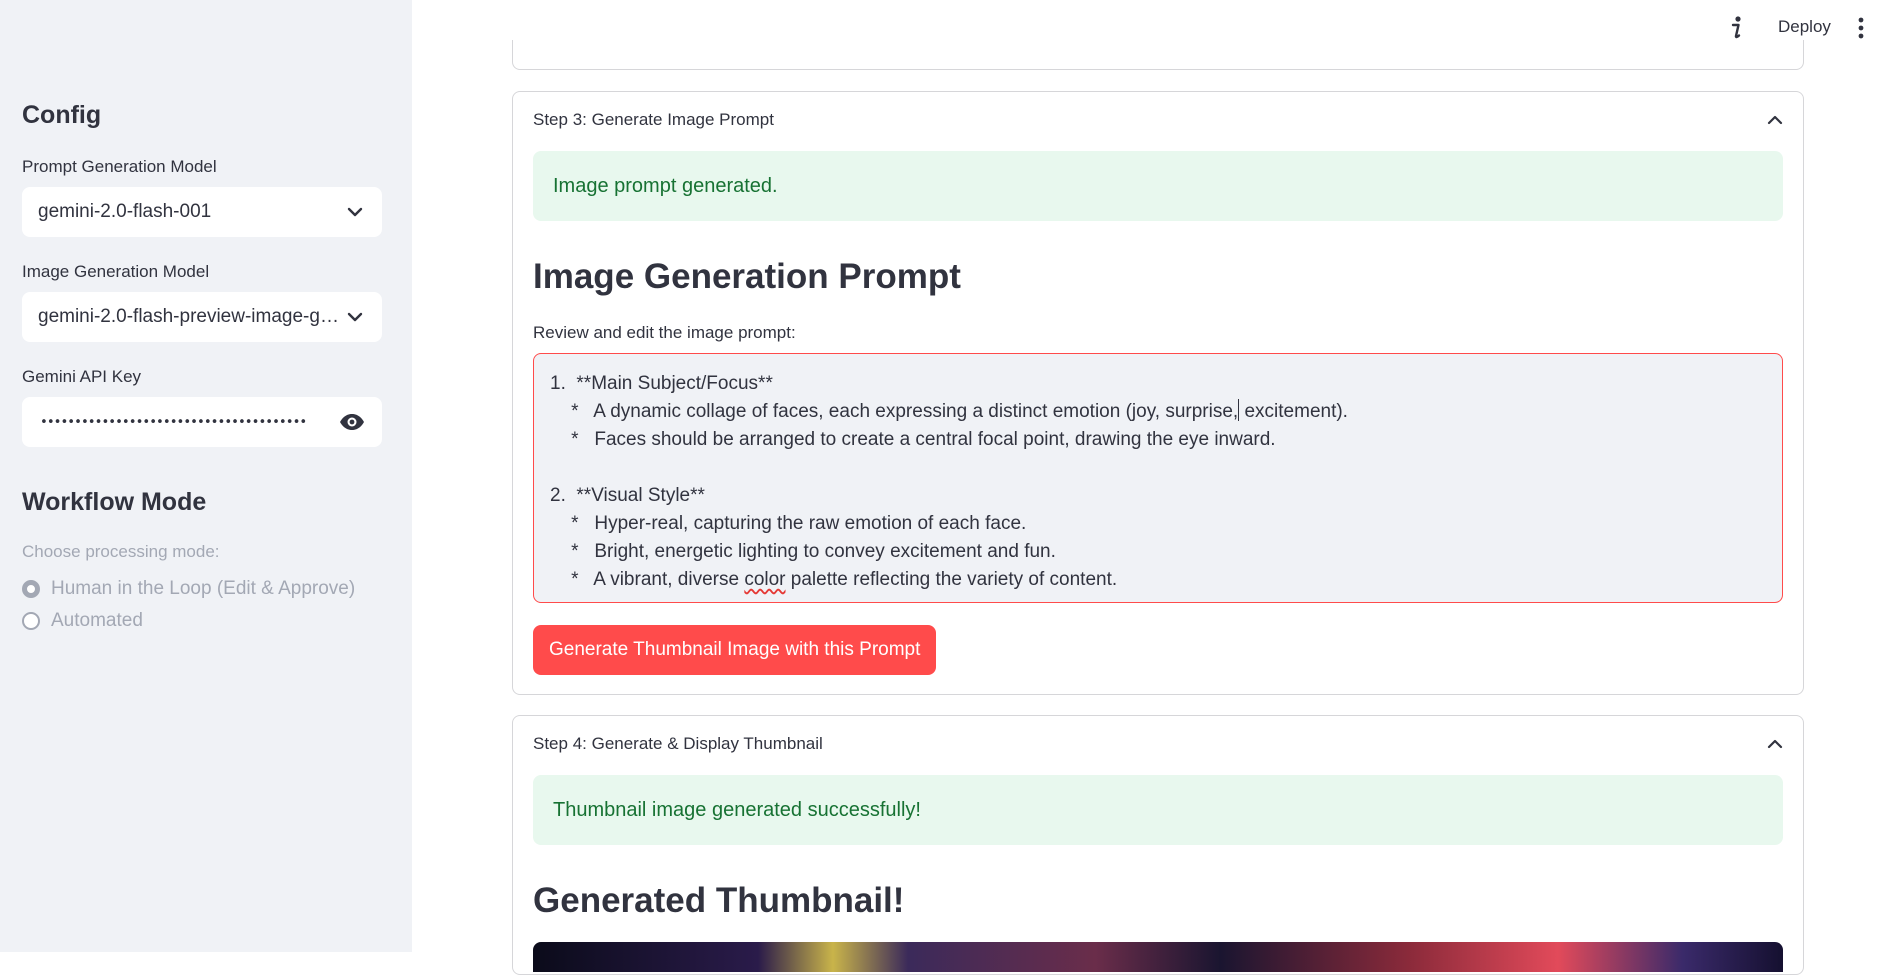  Describe the element at coordinates (352, 422) in the screenshot. I see `eye-icon` at that location.